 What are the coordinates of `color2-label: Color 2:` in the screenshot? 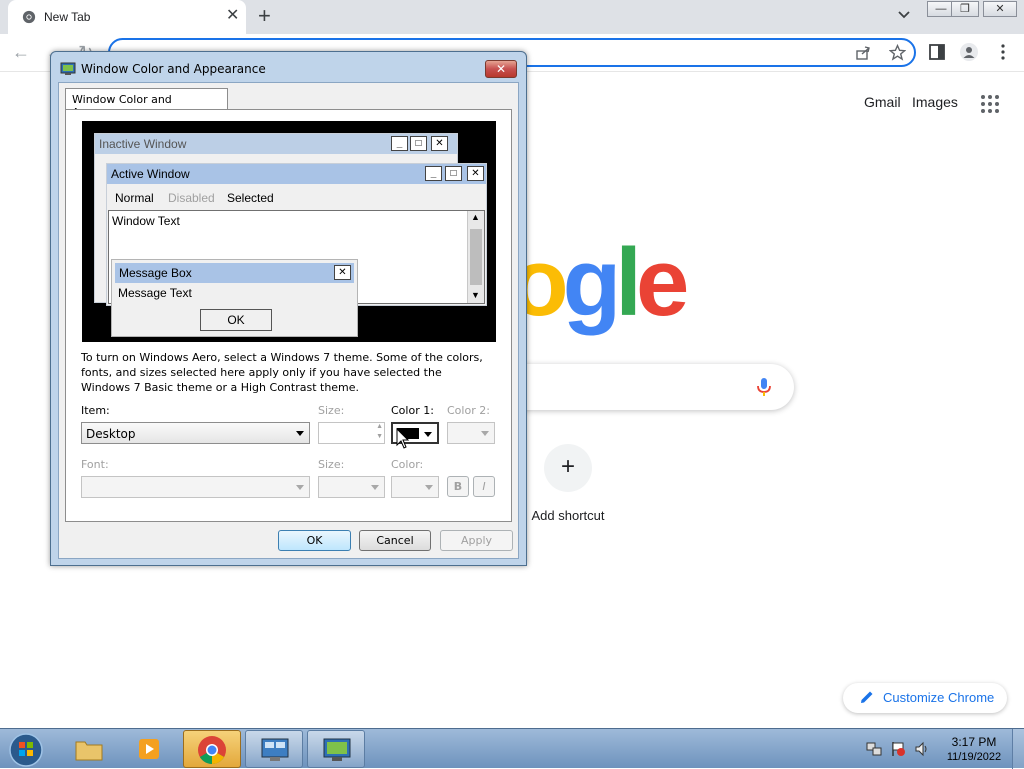 It's located at (468, 410).